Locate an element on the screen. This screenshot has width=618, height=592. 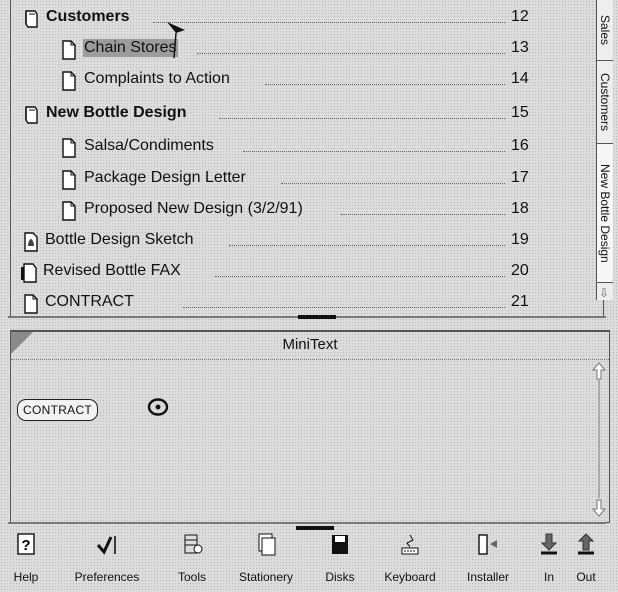
toc-page-number: 21 is located at coordinates (520, 301).